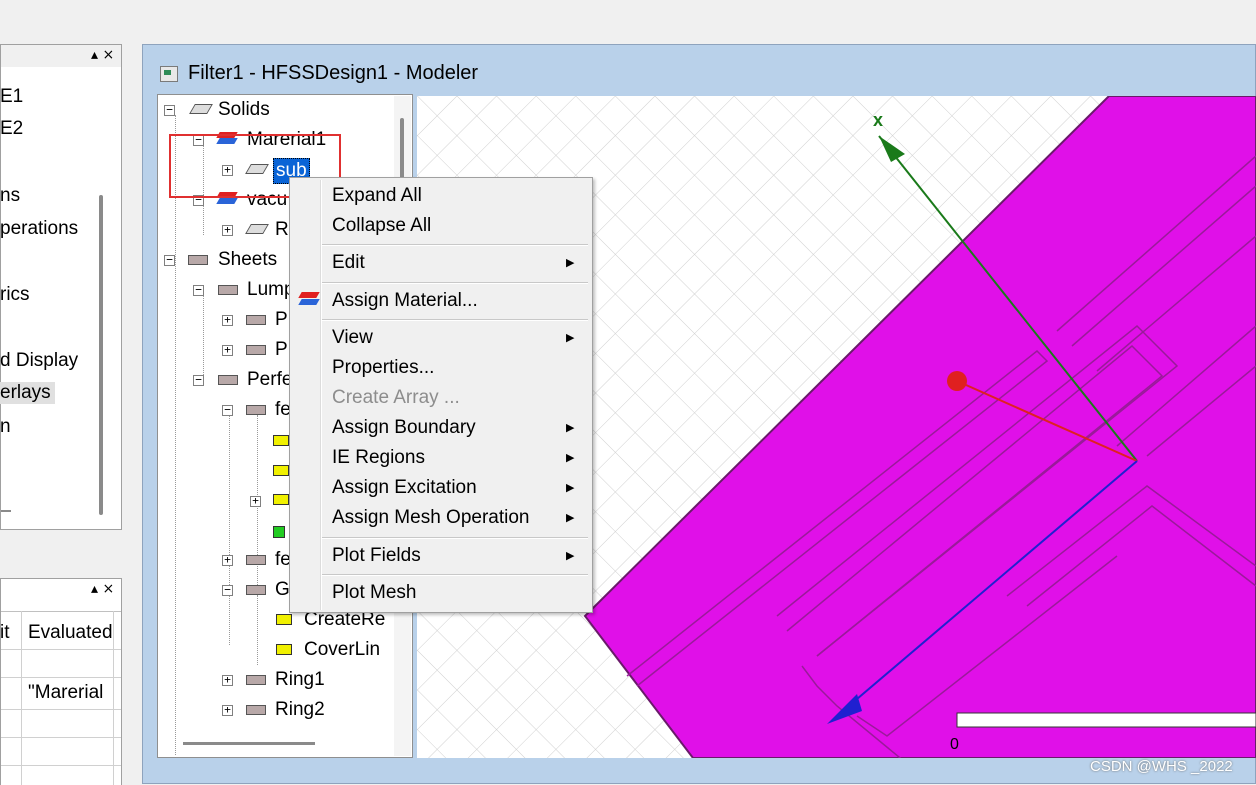 Image resolution: width=1256 pixels, height=785 pixels. I want to click on menu-item-ie-regions: IE Regions, so click(378, 458).